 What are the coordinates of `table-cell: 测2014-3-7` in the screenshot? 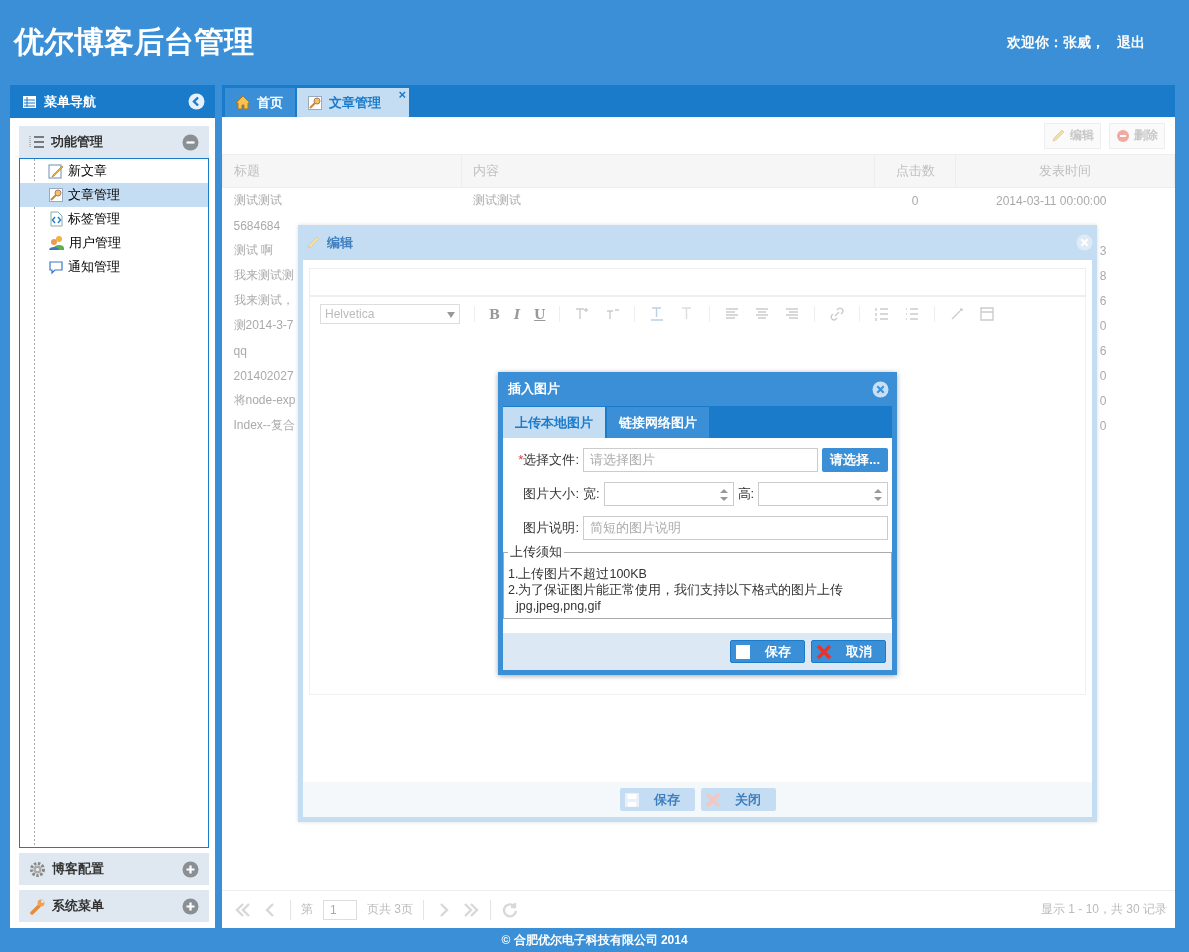 It's located at (263, 325).